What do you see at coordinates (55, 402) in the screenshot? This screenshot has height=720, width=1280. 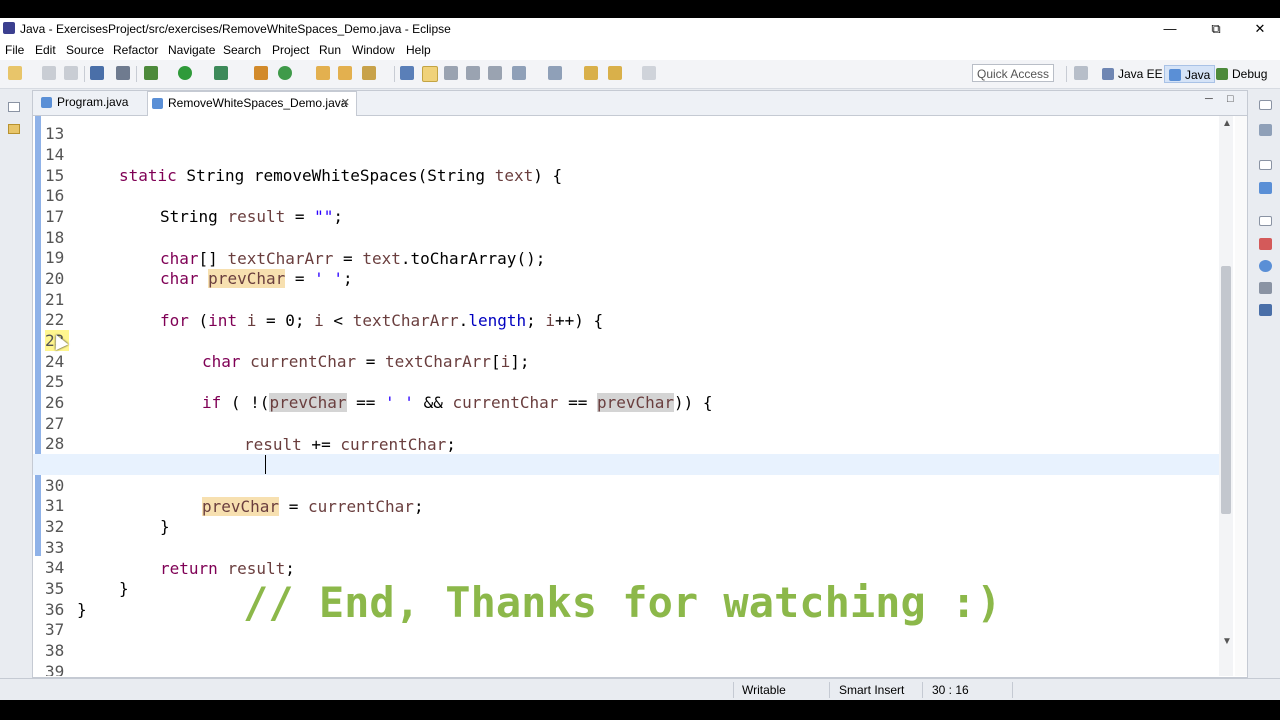 I see `code-line: 26` at bounding box center [55, 402].